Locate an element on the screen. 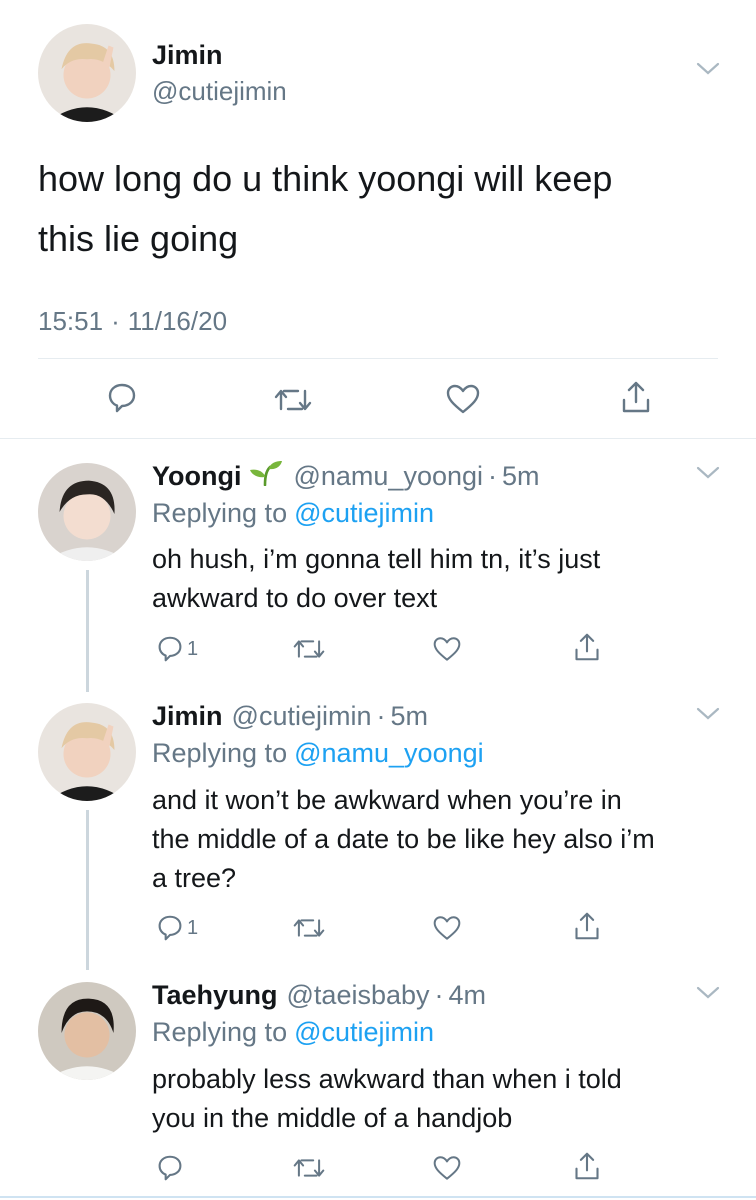 This screenshot has width=756, height=1200. reply-header: Jimin @cutiejimin · 5m is located at coordinates (290, 716).